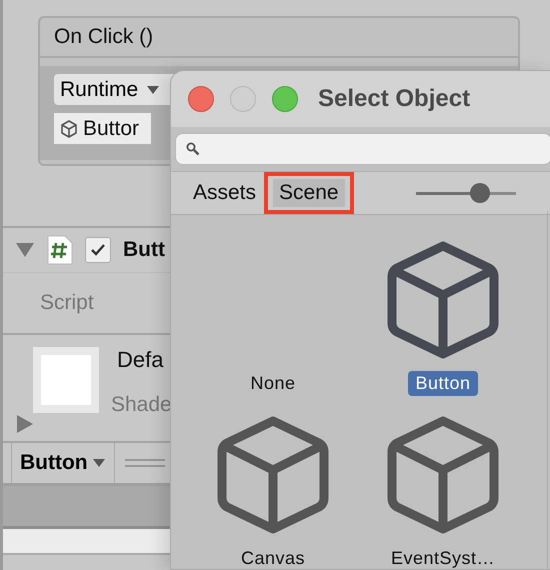 Image resolution: width=550 pixels, height=570 pixels. I want to click on event-title: On Click (), so click(104, 37).